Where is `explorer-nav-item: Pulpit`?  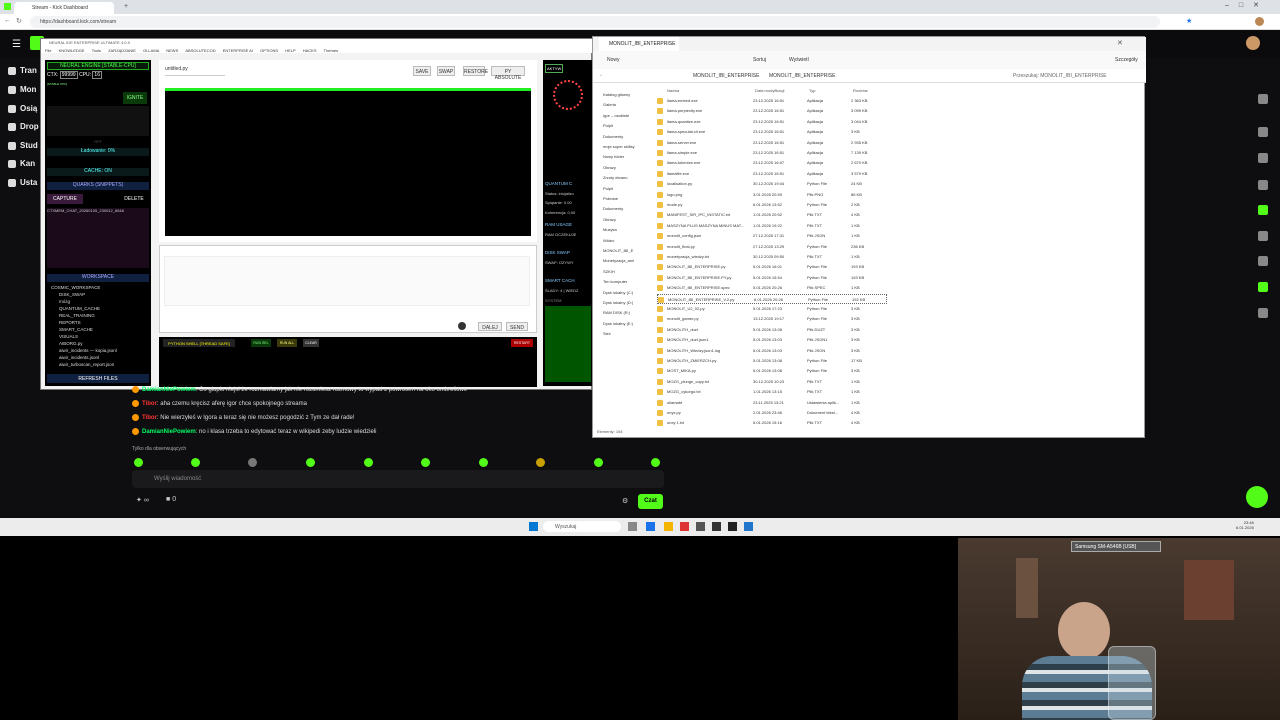 explorer-nav-item: Pulpit is located at coordinates (608, 188).